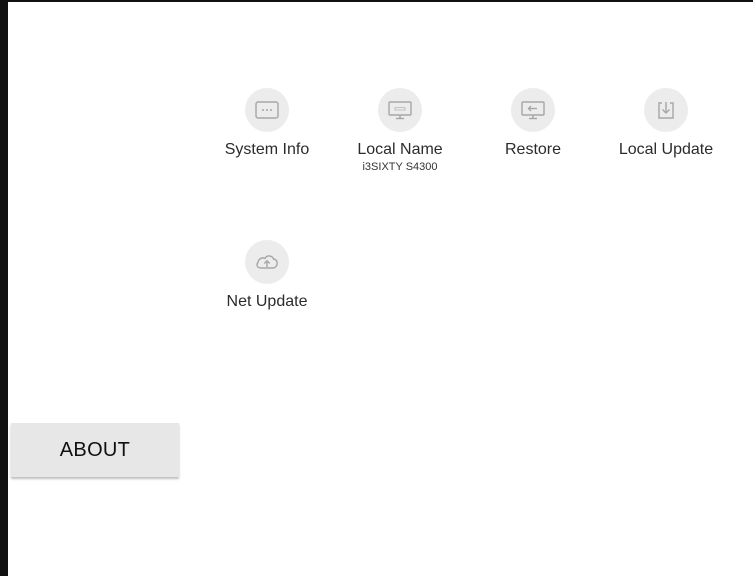  I want to click on about-tab: ABOUT, so click(95, 450).